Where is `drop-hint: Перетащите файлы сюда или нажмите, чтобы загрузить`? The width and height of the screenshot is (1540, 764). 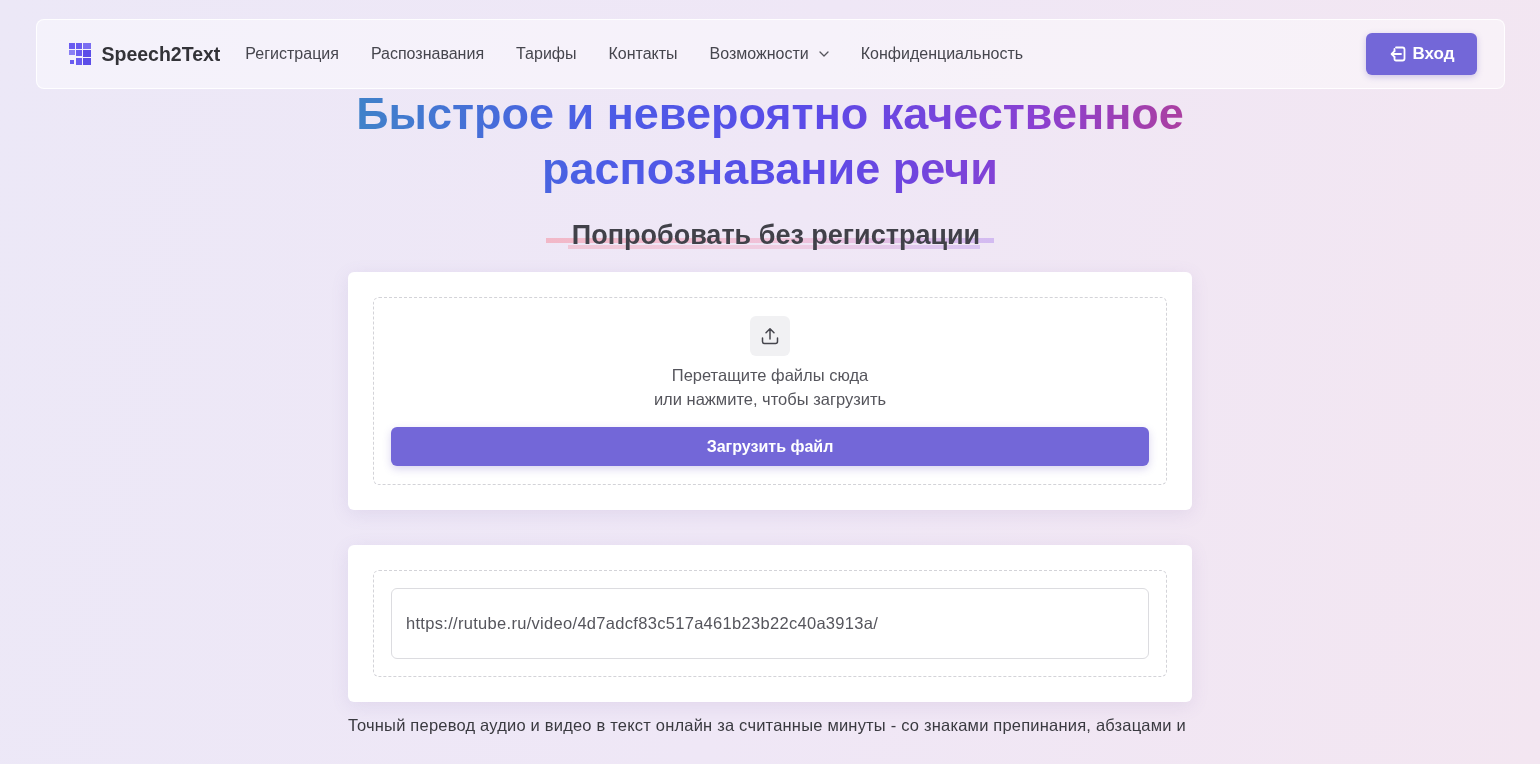
drop-hint: Перетащите файлы сюда или нажмите, чтобы загрузить is located at coordinates (770, 387).